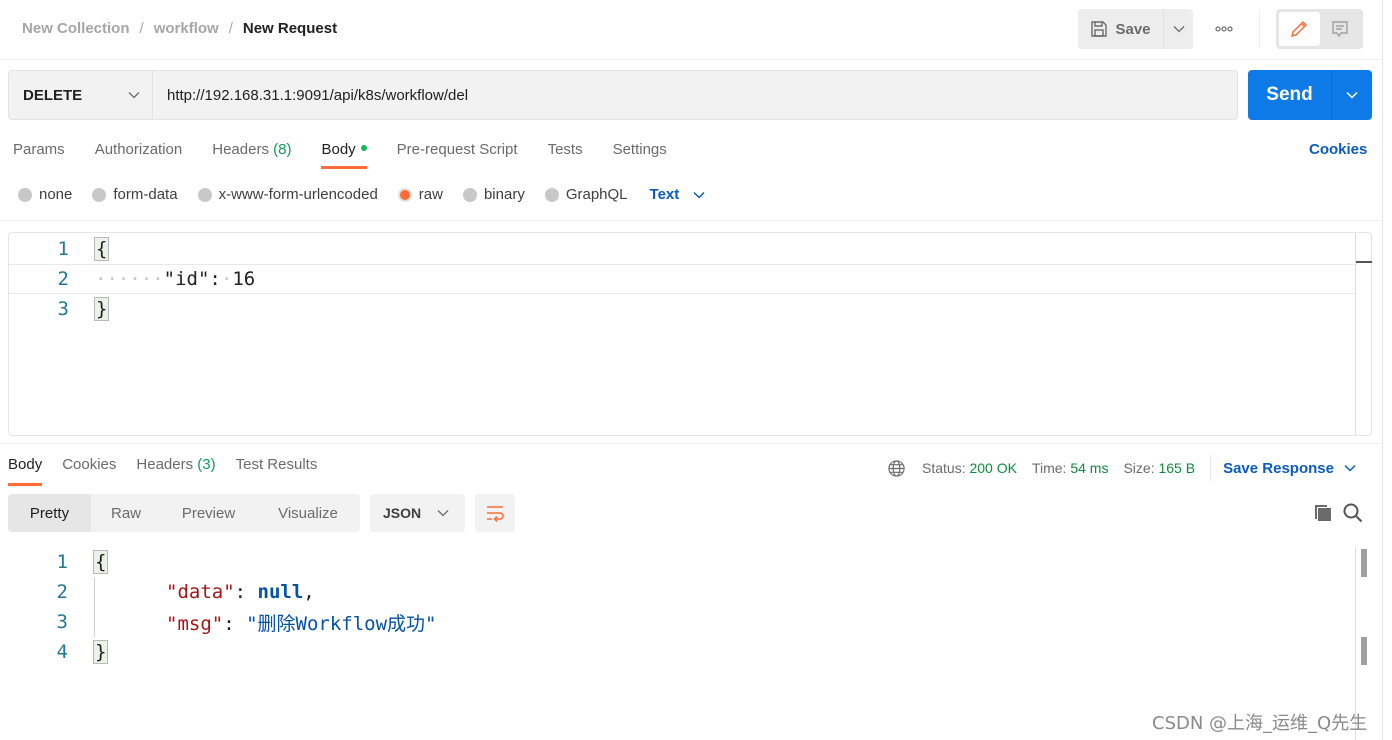 This screenshot has width=1392, height=740. I want to click on body-type-graphql: GraphQL, so click(586, 194).